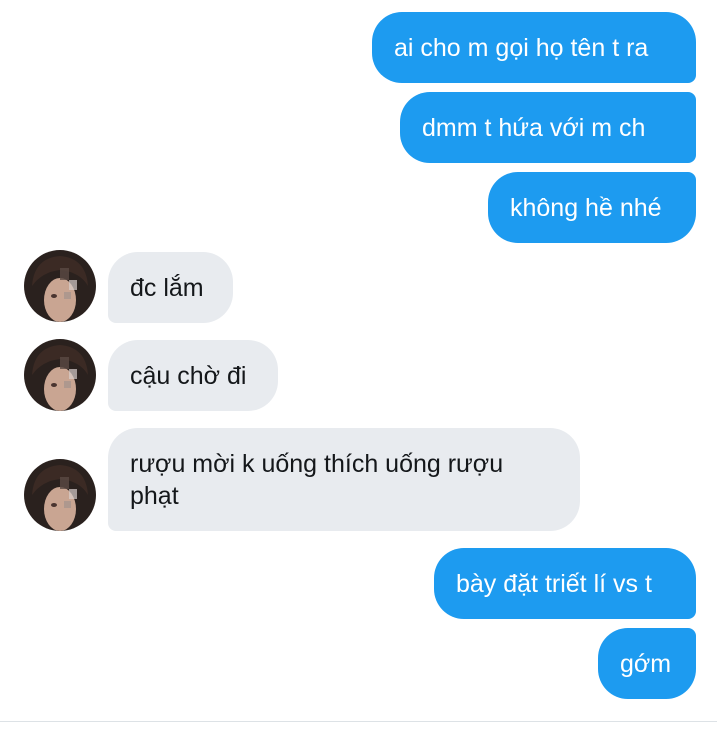  I want to click on message-text: dmm t hứa với m ch, so click(534, 127).